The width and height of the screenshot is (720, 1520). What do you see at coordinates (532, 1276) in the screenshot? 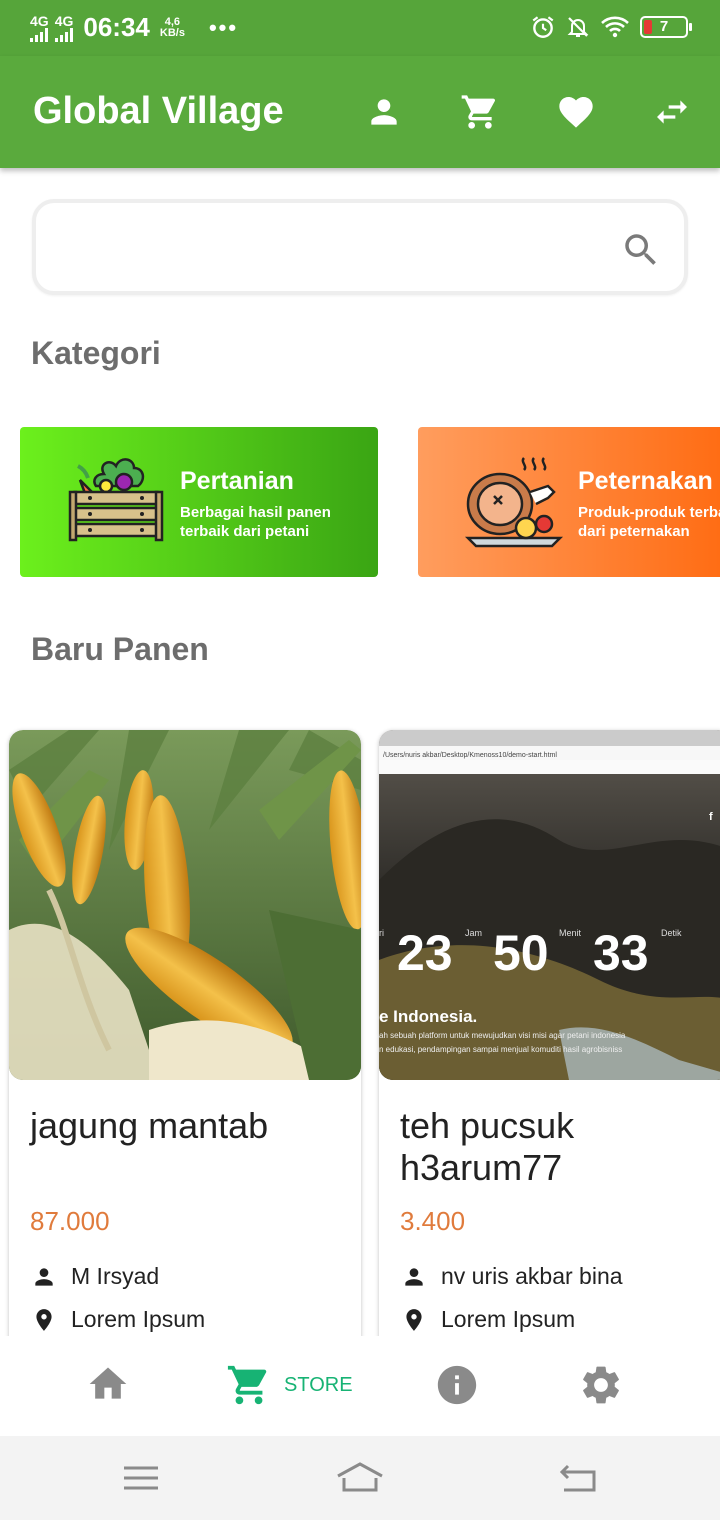
I see `seller-name: nv uris akbar bina` at bounding box center [532, 1276].